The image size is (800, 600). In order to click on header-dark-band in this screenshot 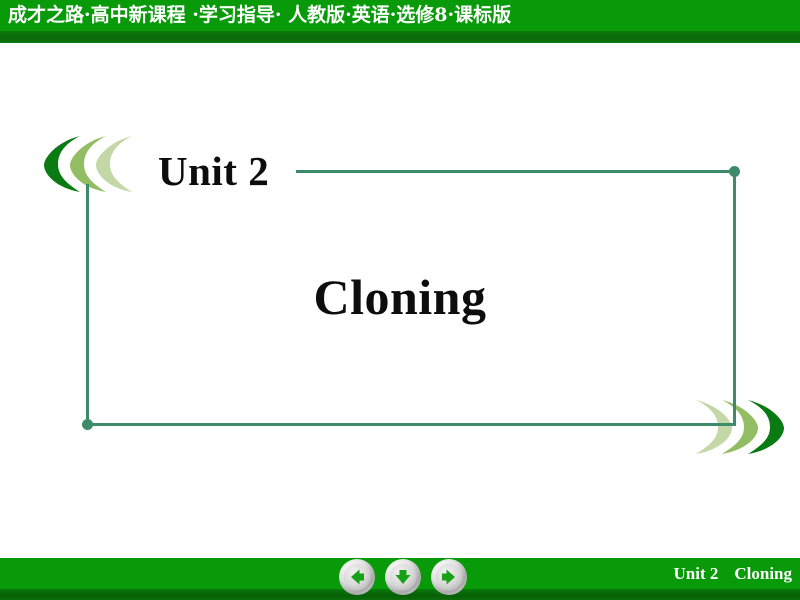, I will do `click(400, 37)`.